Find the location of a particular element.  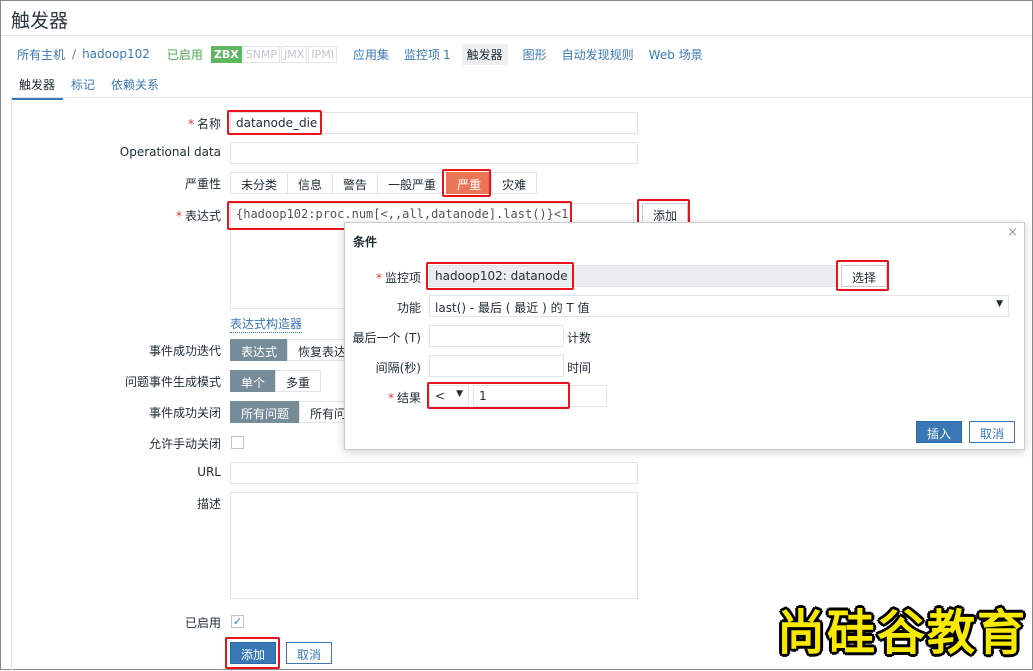

nav-discovery-rules: 自动发现规则 is located at coordinates (598, 54).